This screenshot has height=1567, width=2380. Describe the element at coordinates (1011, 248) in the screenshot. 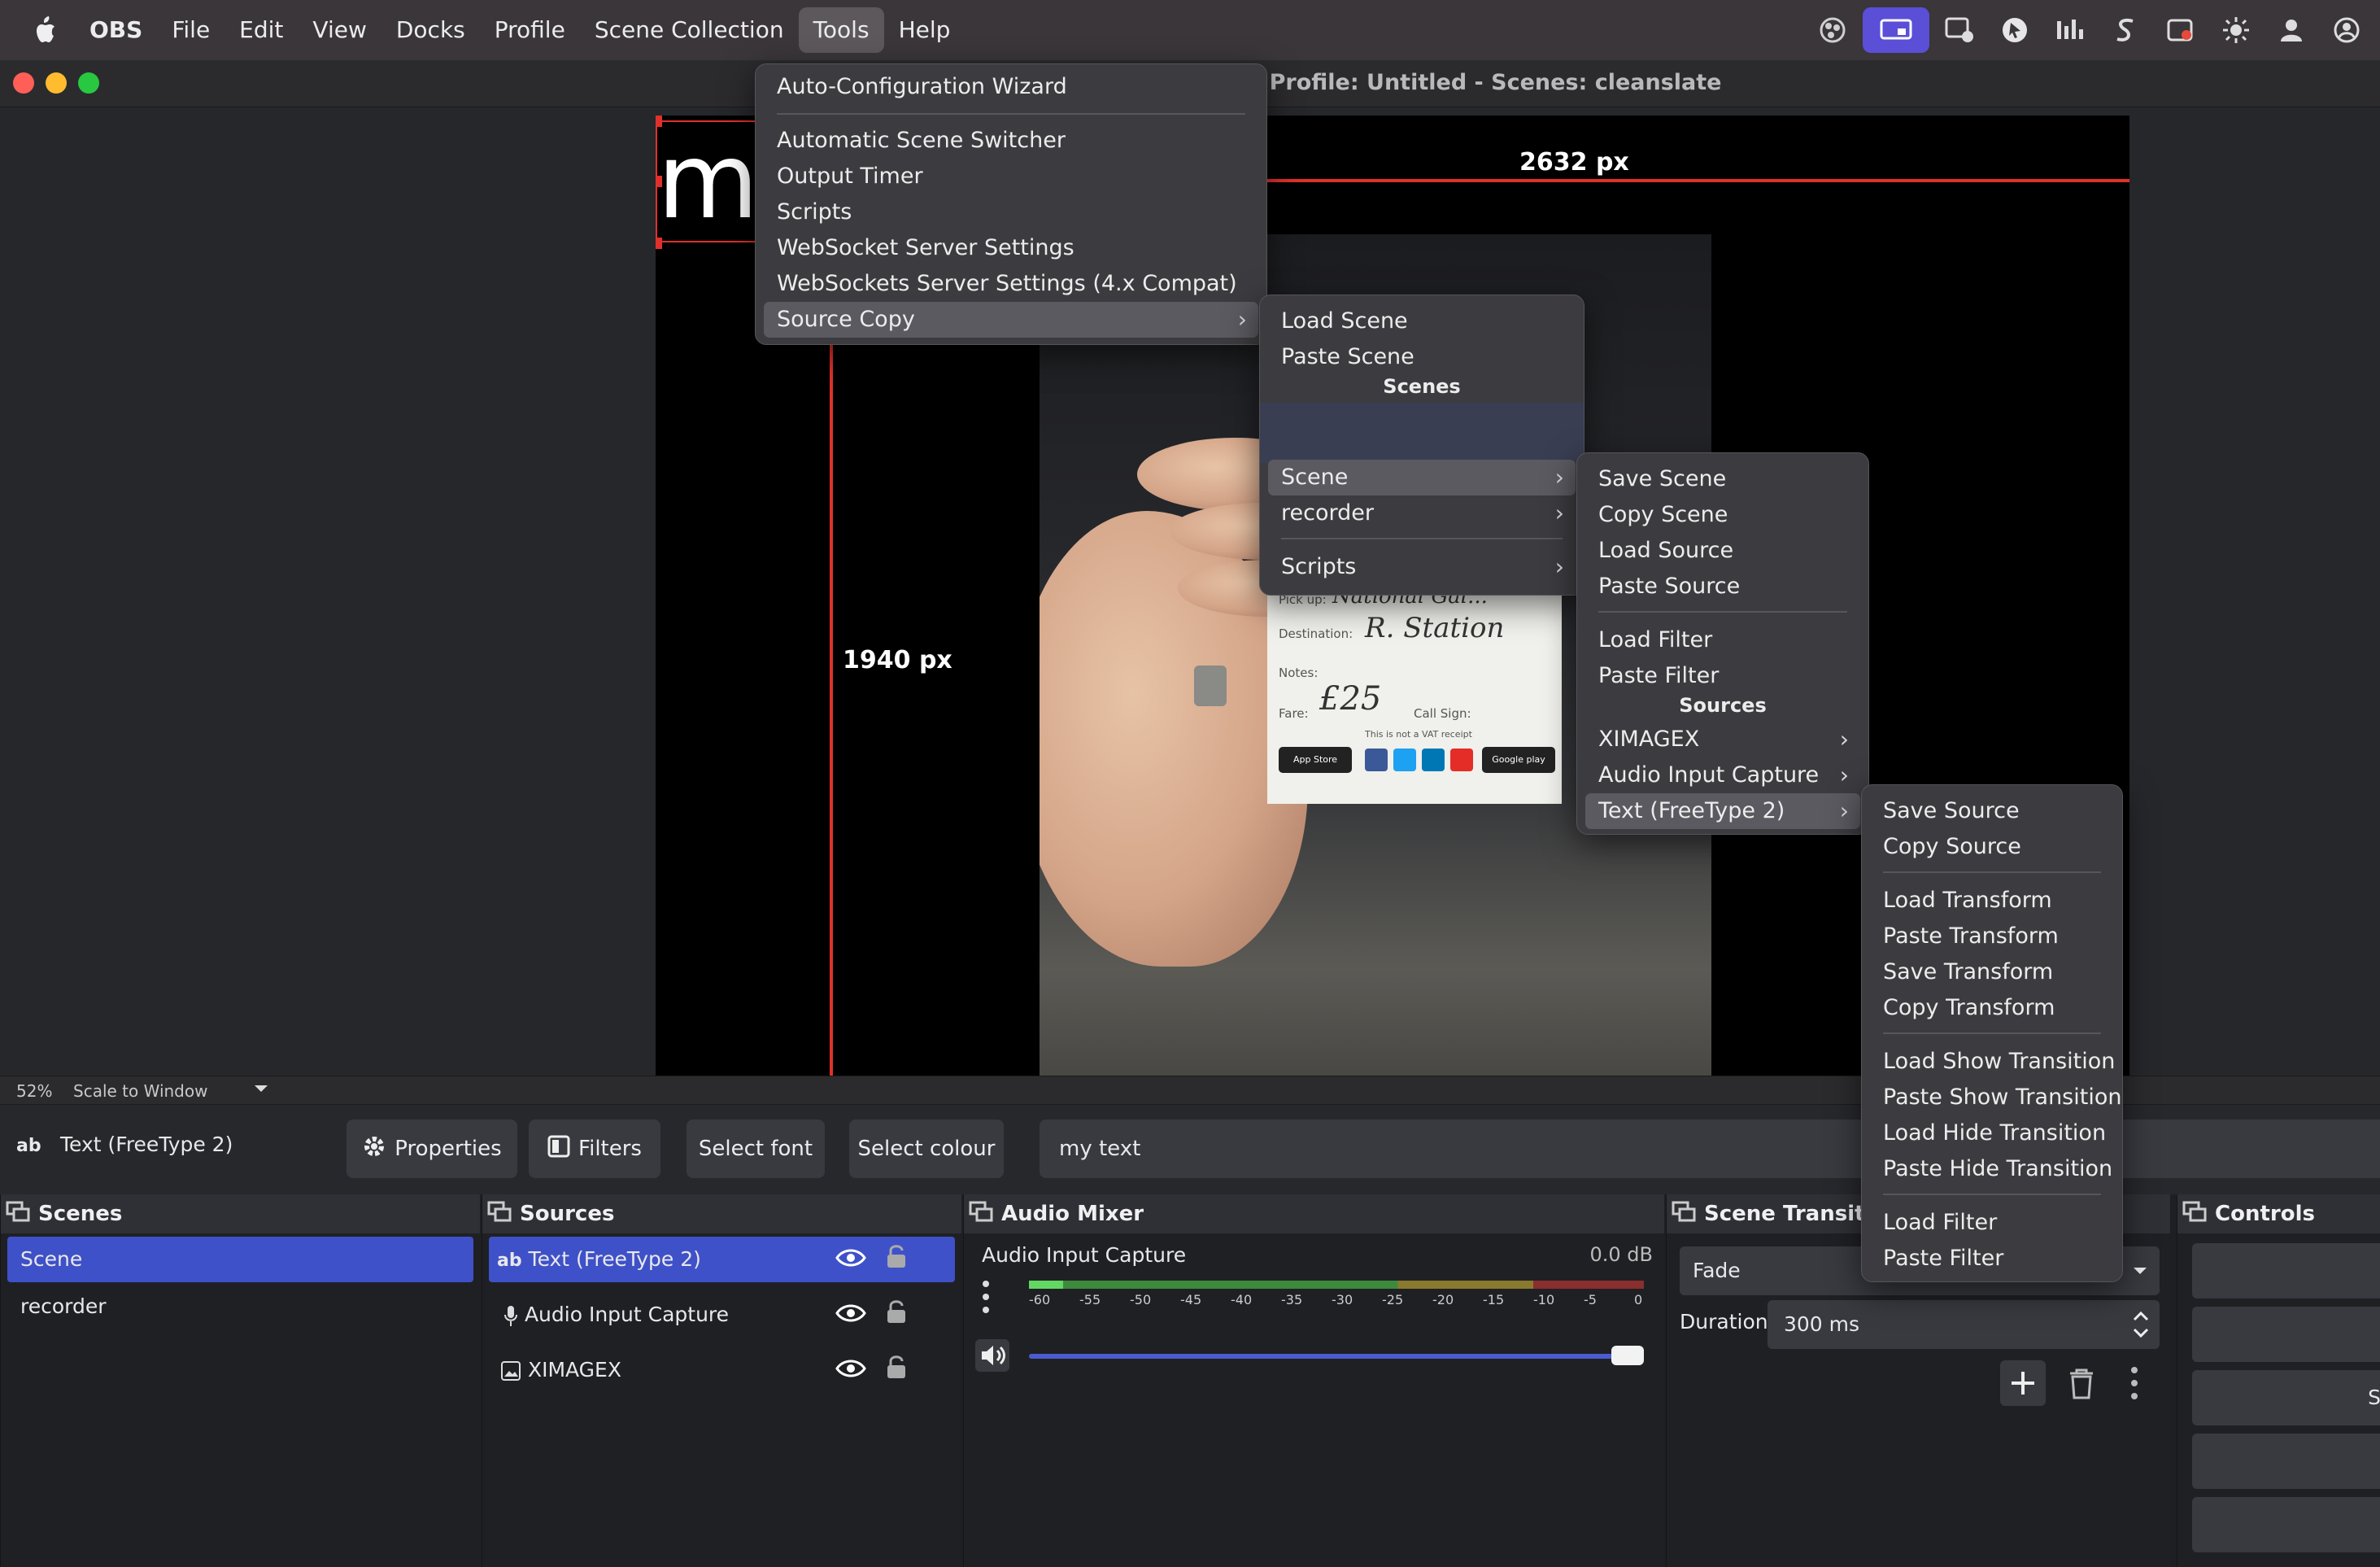

I see `menu-item-websocket-settings: WebSocket Server Settings` at that location.